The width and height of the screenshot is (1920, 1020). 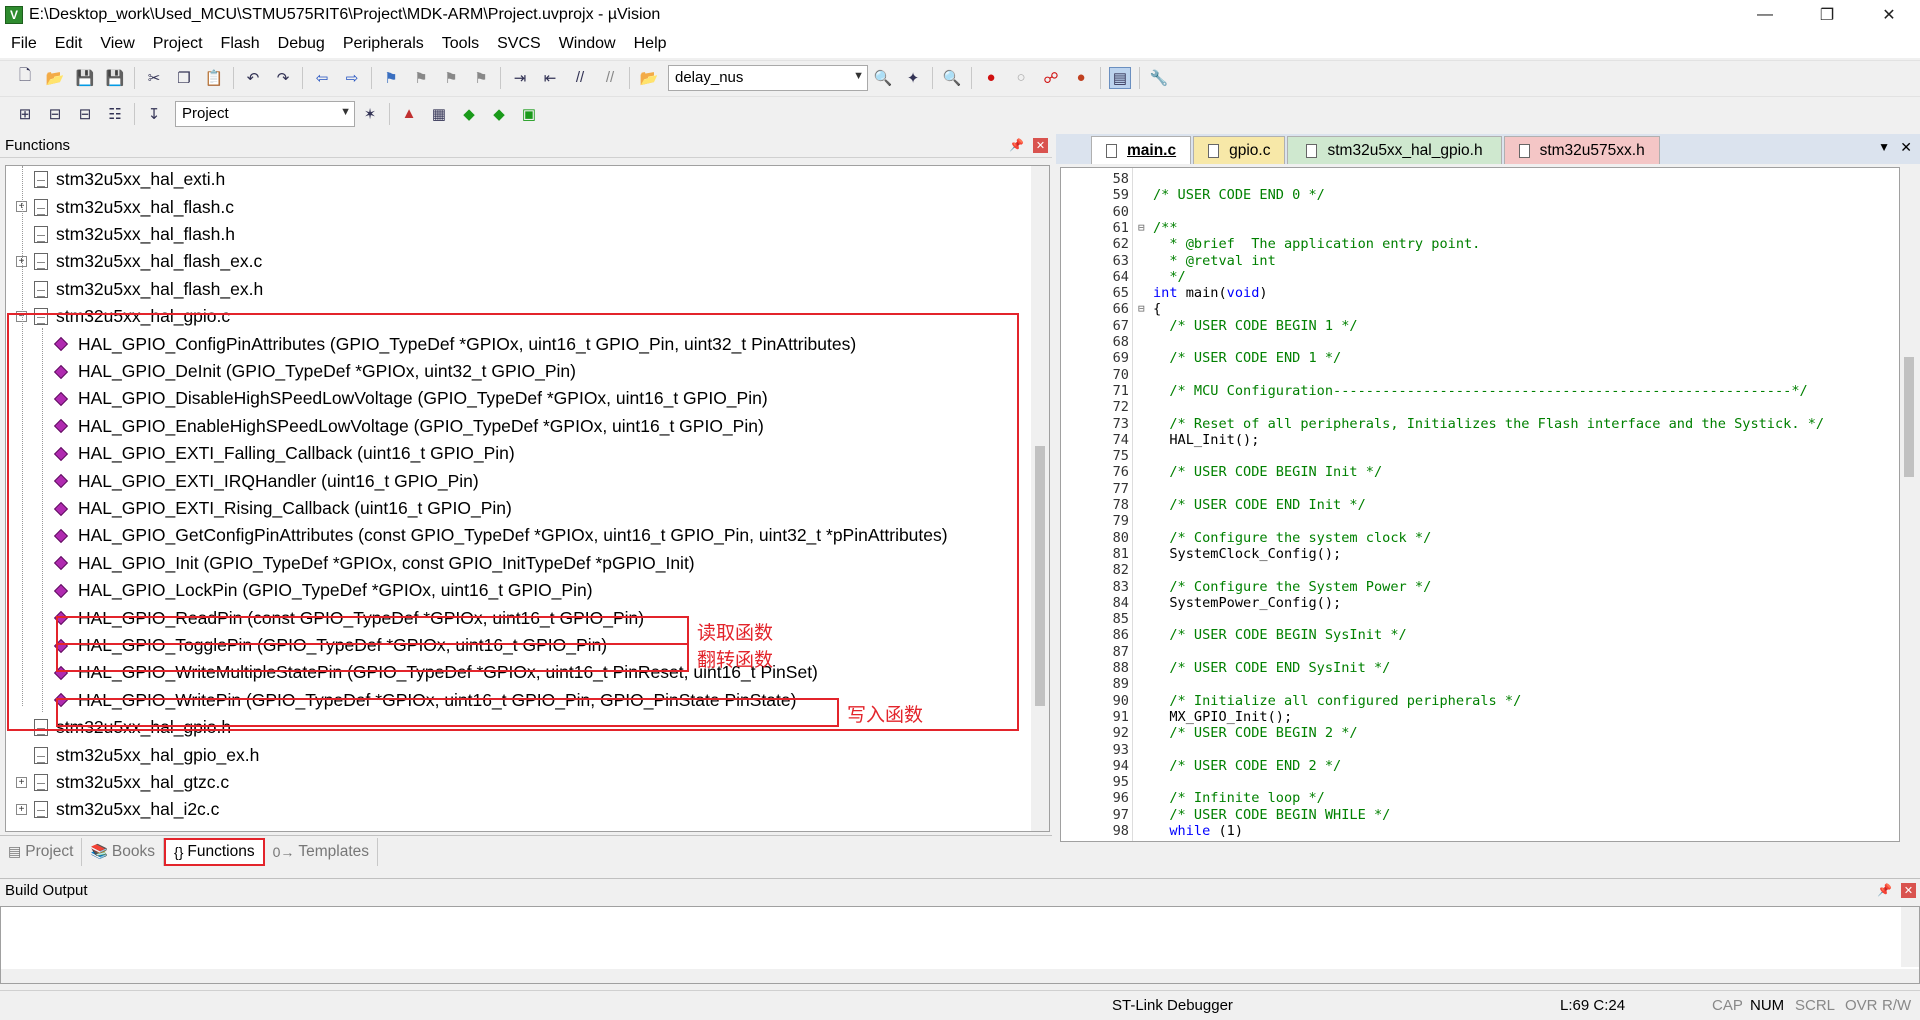 What do you see at coordinates (1040, 576) in the screenshot?
I see `tree-scroll-thumb` at bounding box center [1040, 576].